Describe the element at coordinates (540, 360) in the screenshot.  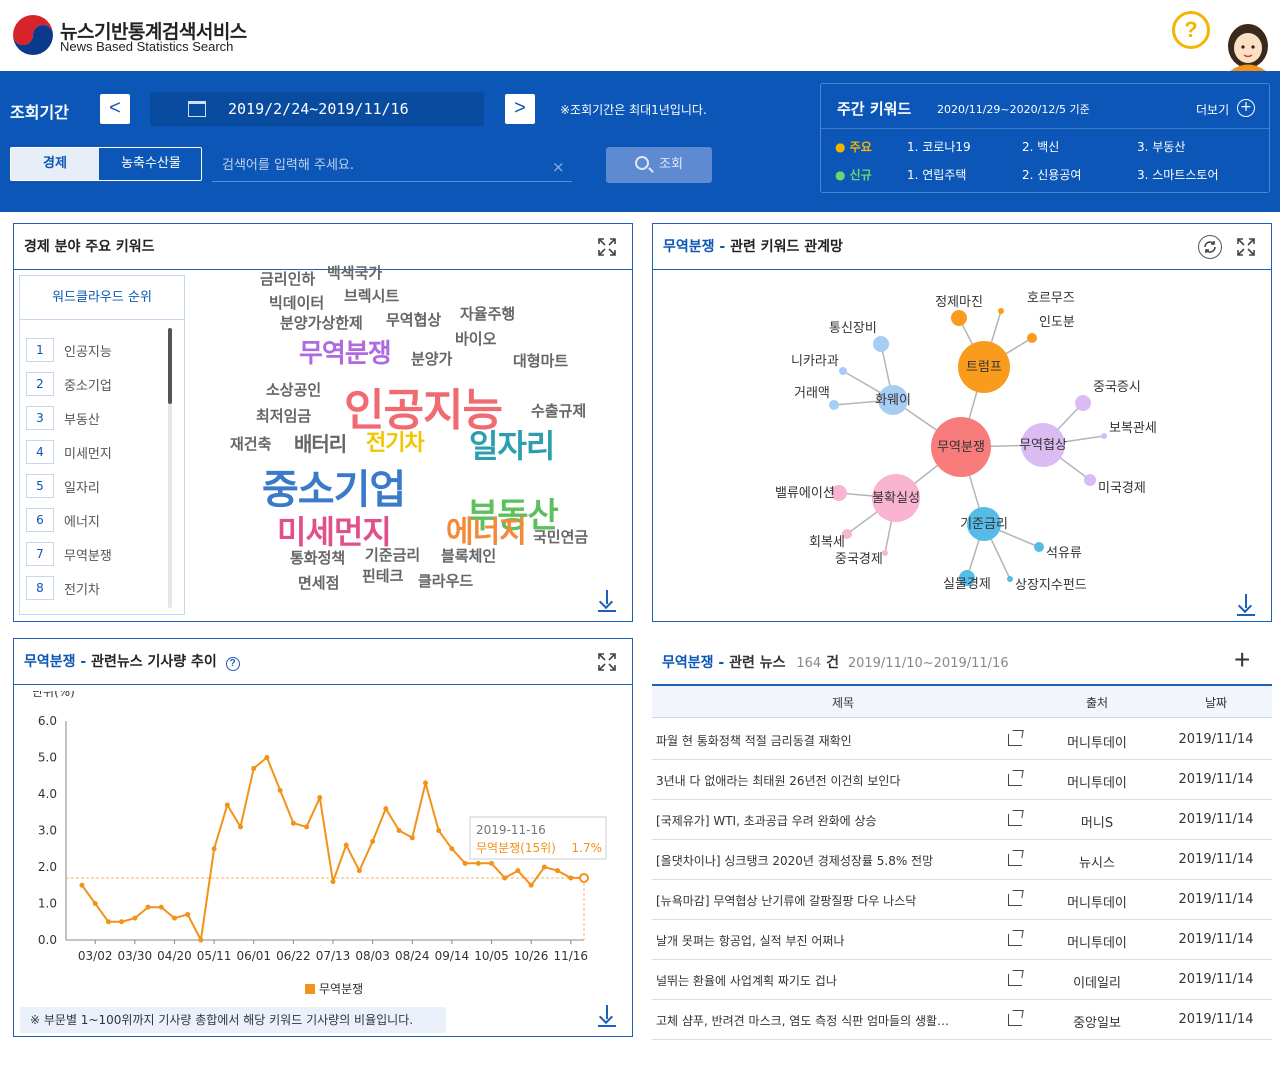
I see `cloud-word: 대형마트` at that location.